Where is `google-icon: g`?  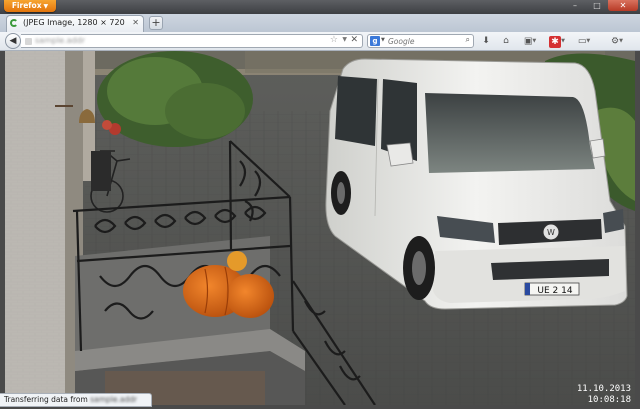
google-icon: g is located at coordinates (375, 41).